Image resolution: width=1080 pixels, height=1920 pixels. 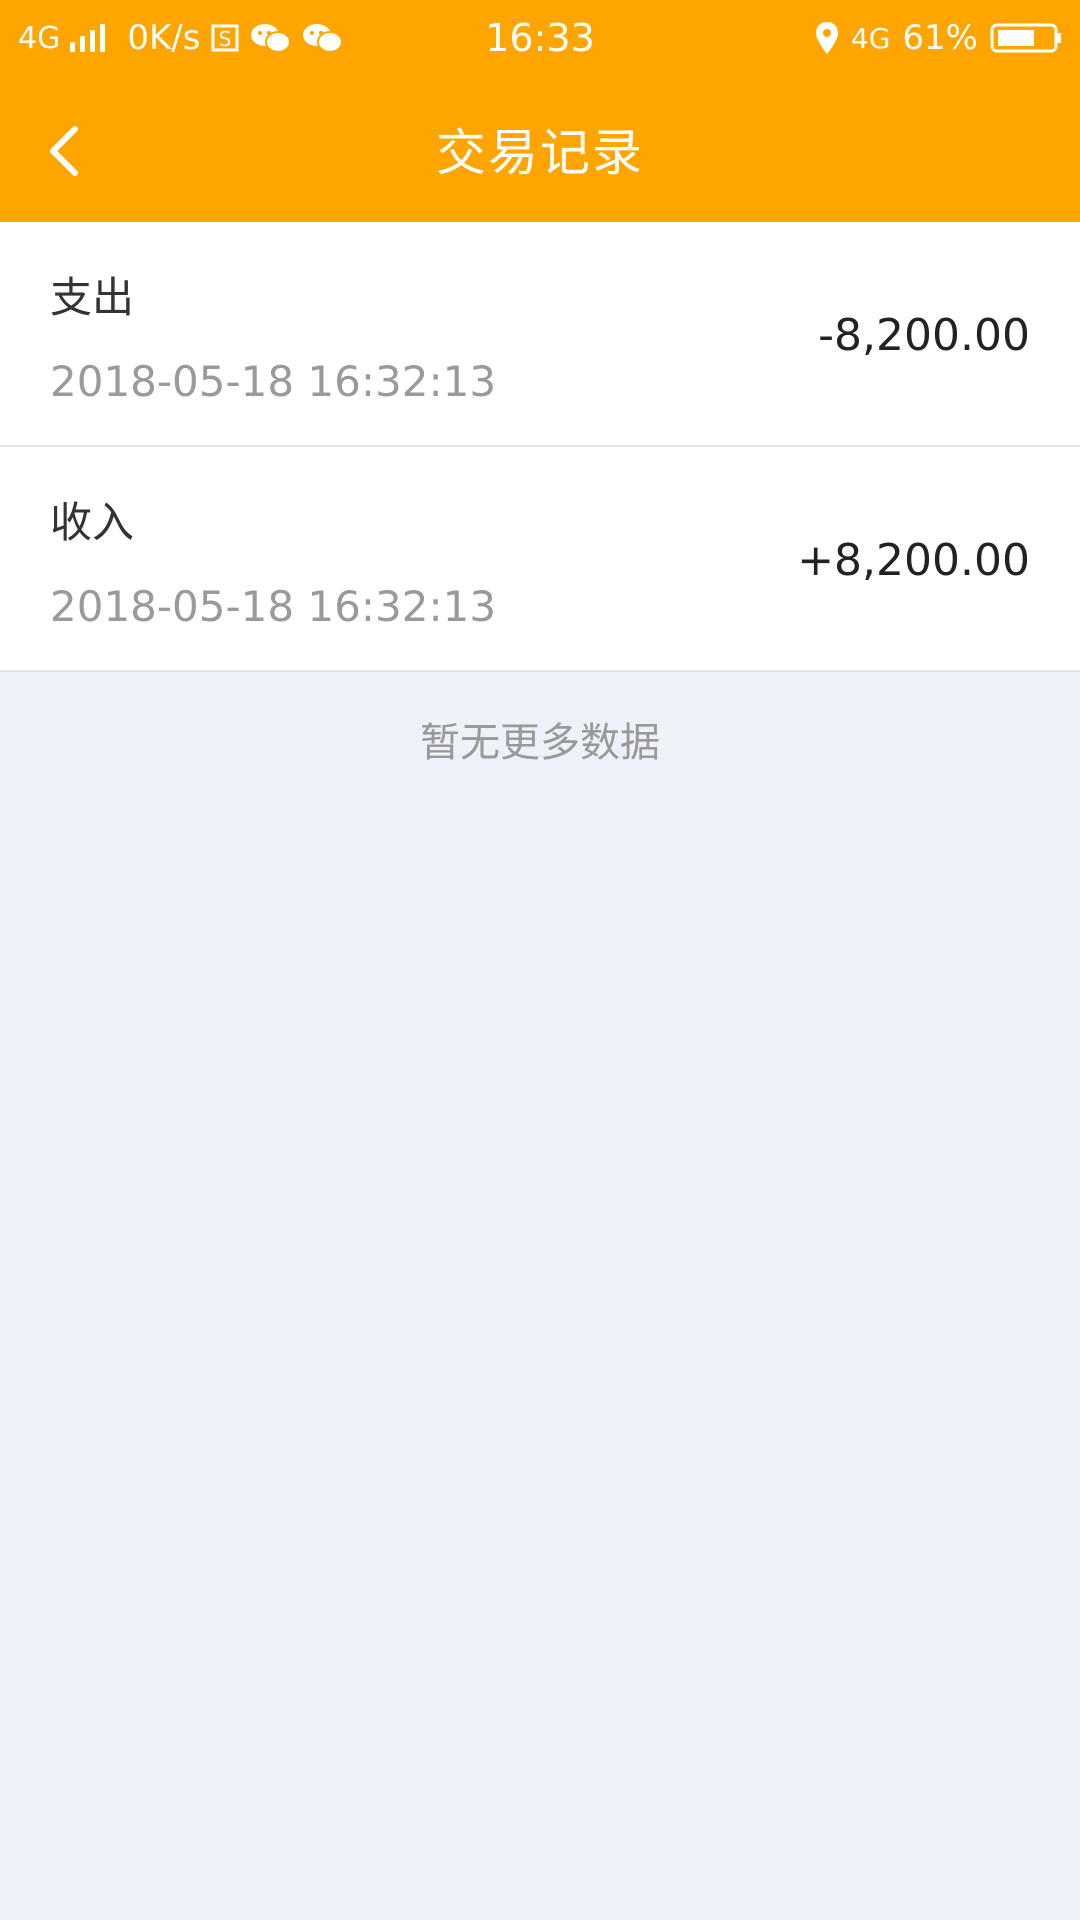 What do you see at coordinates (540, 559) in the screenshot?
I see `record-row-income: 收入 2018-05-18 16:32:13 +8,200.00` at bounding box center [540, 559].